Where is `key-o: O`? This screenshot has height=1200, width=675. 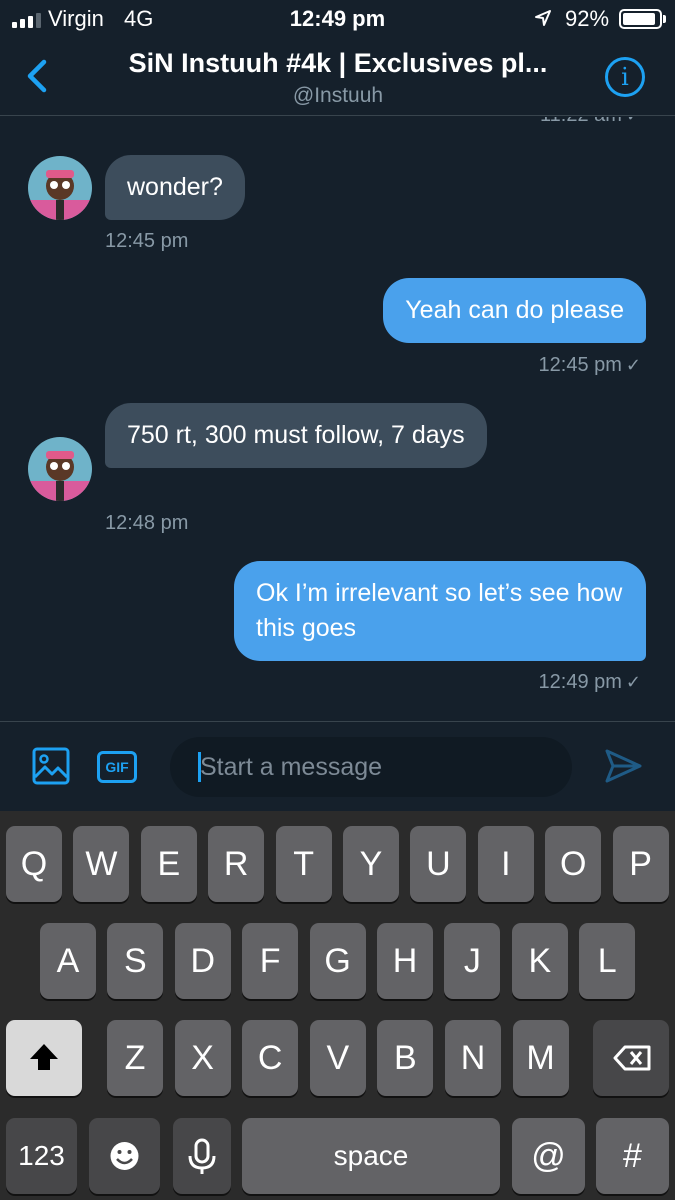
key-o: O is located at coordinates (573, 864).